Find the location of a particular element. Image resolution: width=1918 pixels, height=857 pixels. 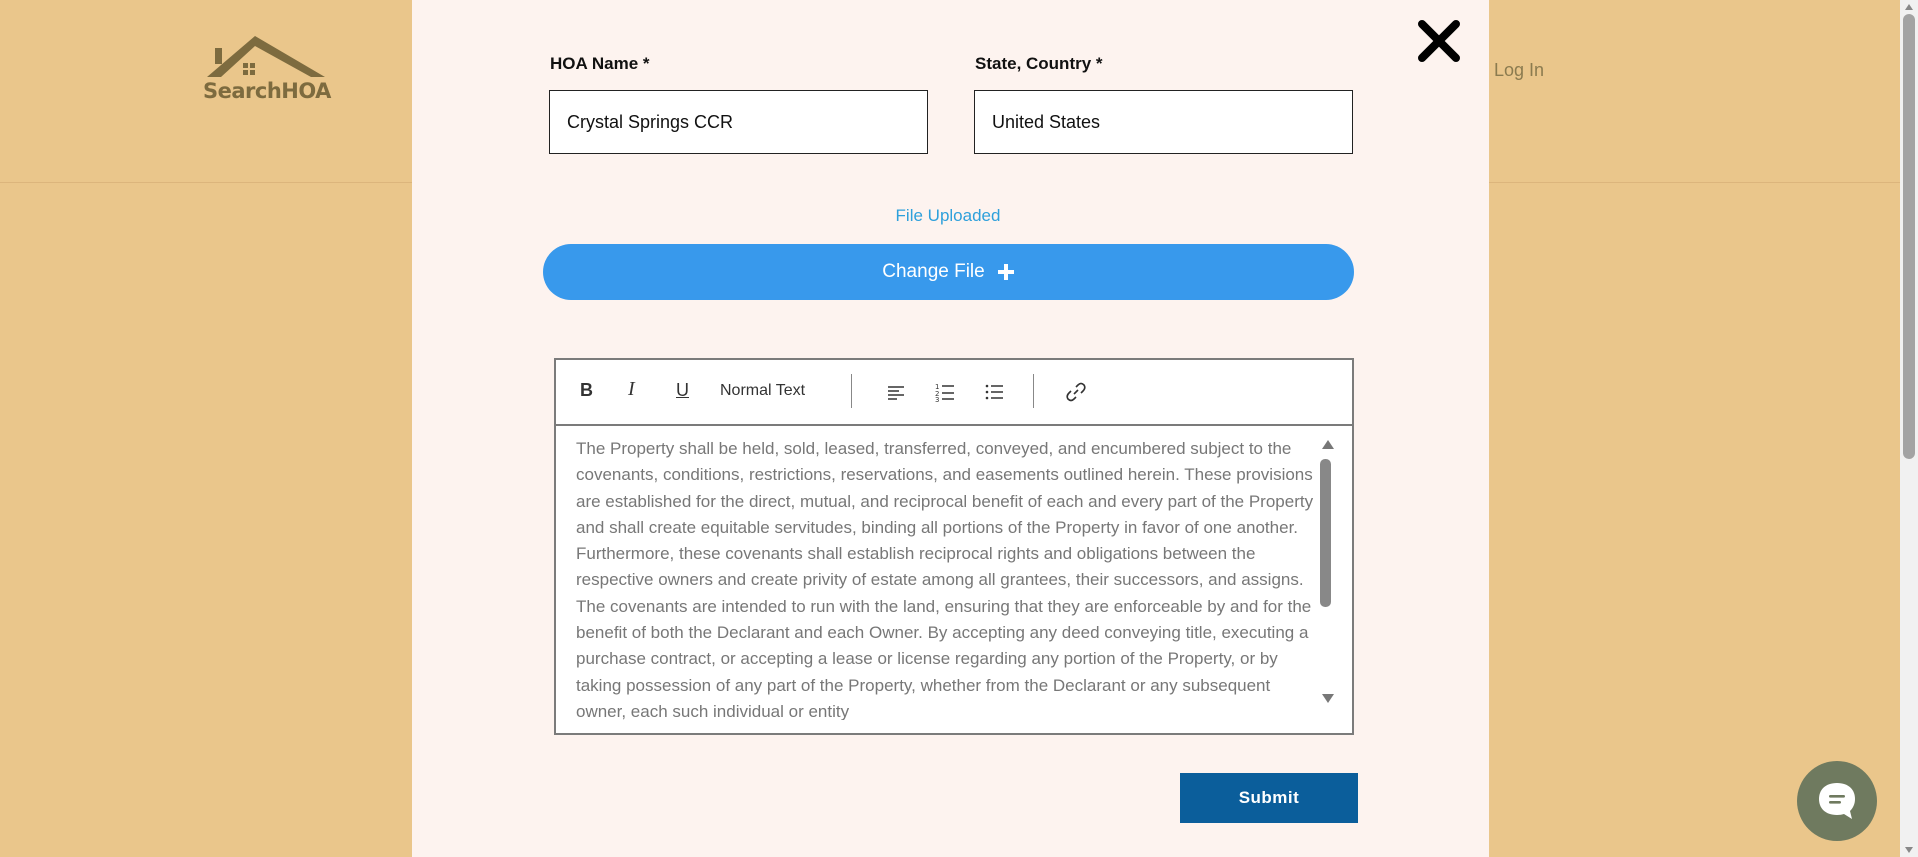

house-logo-icon is located at coordinates (266, 56).